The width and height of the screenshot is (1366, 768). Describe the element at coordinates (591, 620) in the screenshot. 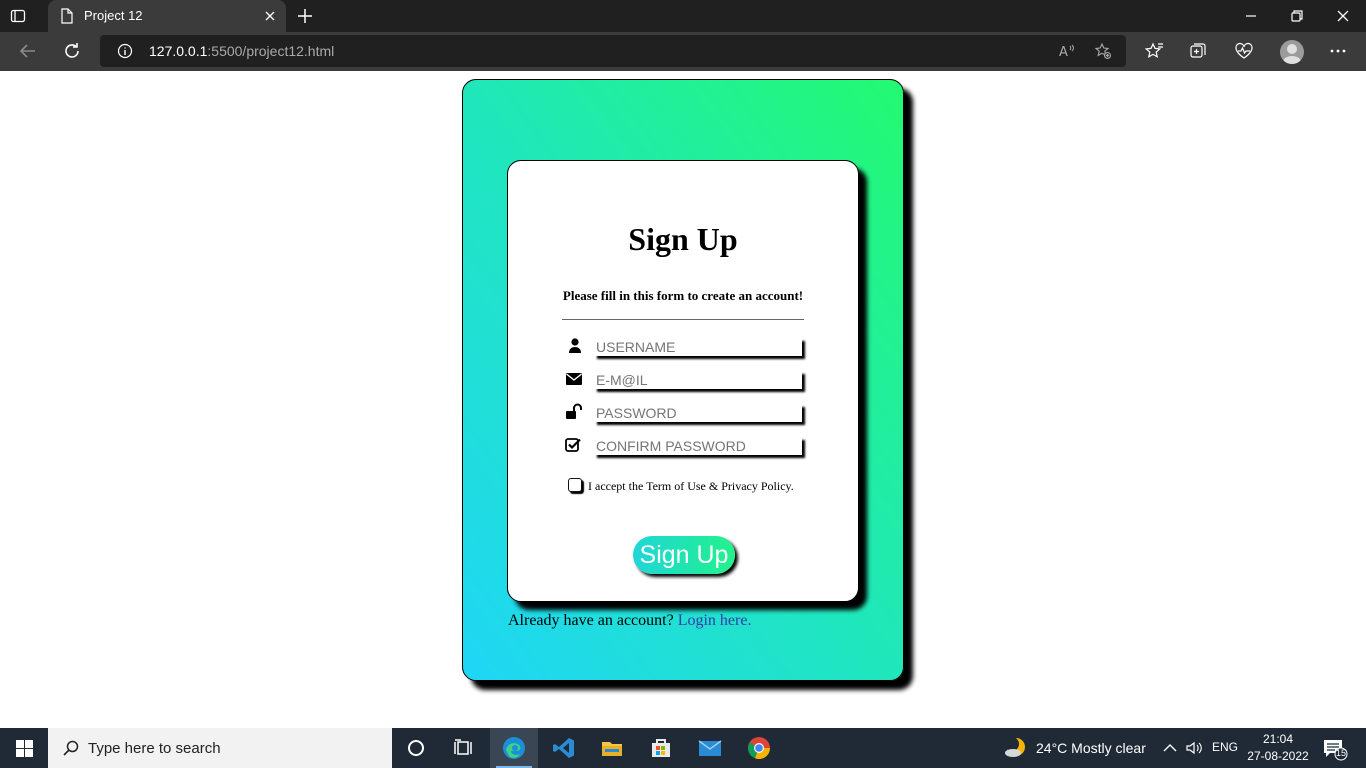

I see `login-prompt-text: Already have an account?` at that location.